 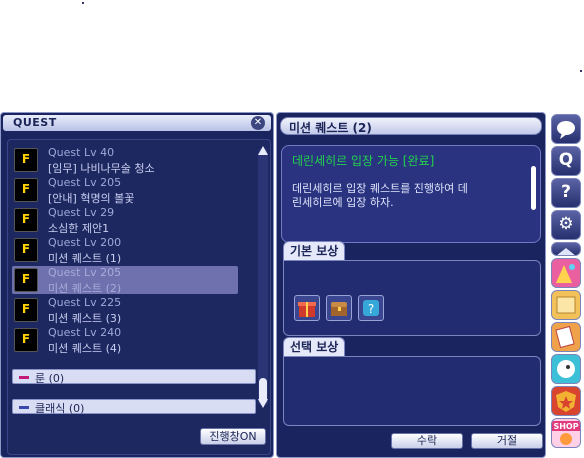 What do you see at coordinates (50, 378) in the screenshot?
I see `category-label: 룬 (0)` at bounding box center [50, 378].